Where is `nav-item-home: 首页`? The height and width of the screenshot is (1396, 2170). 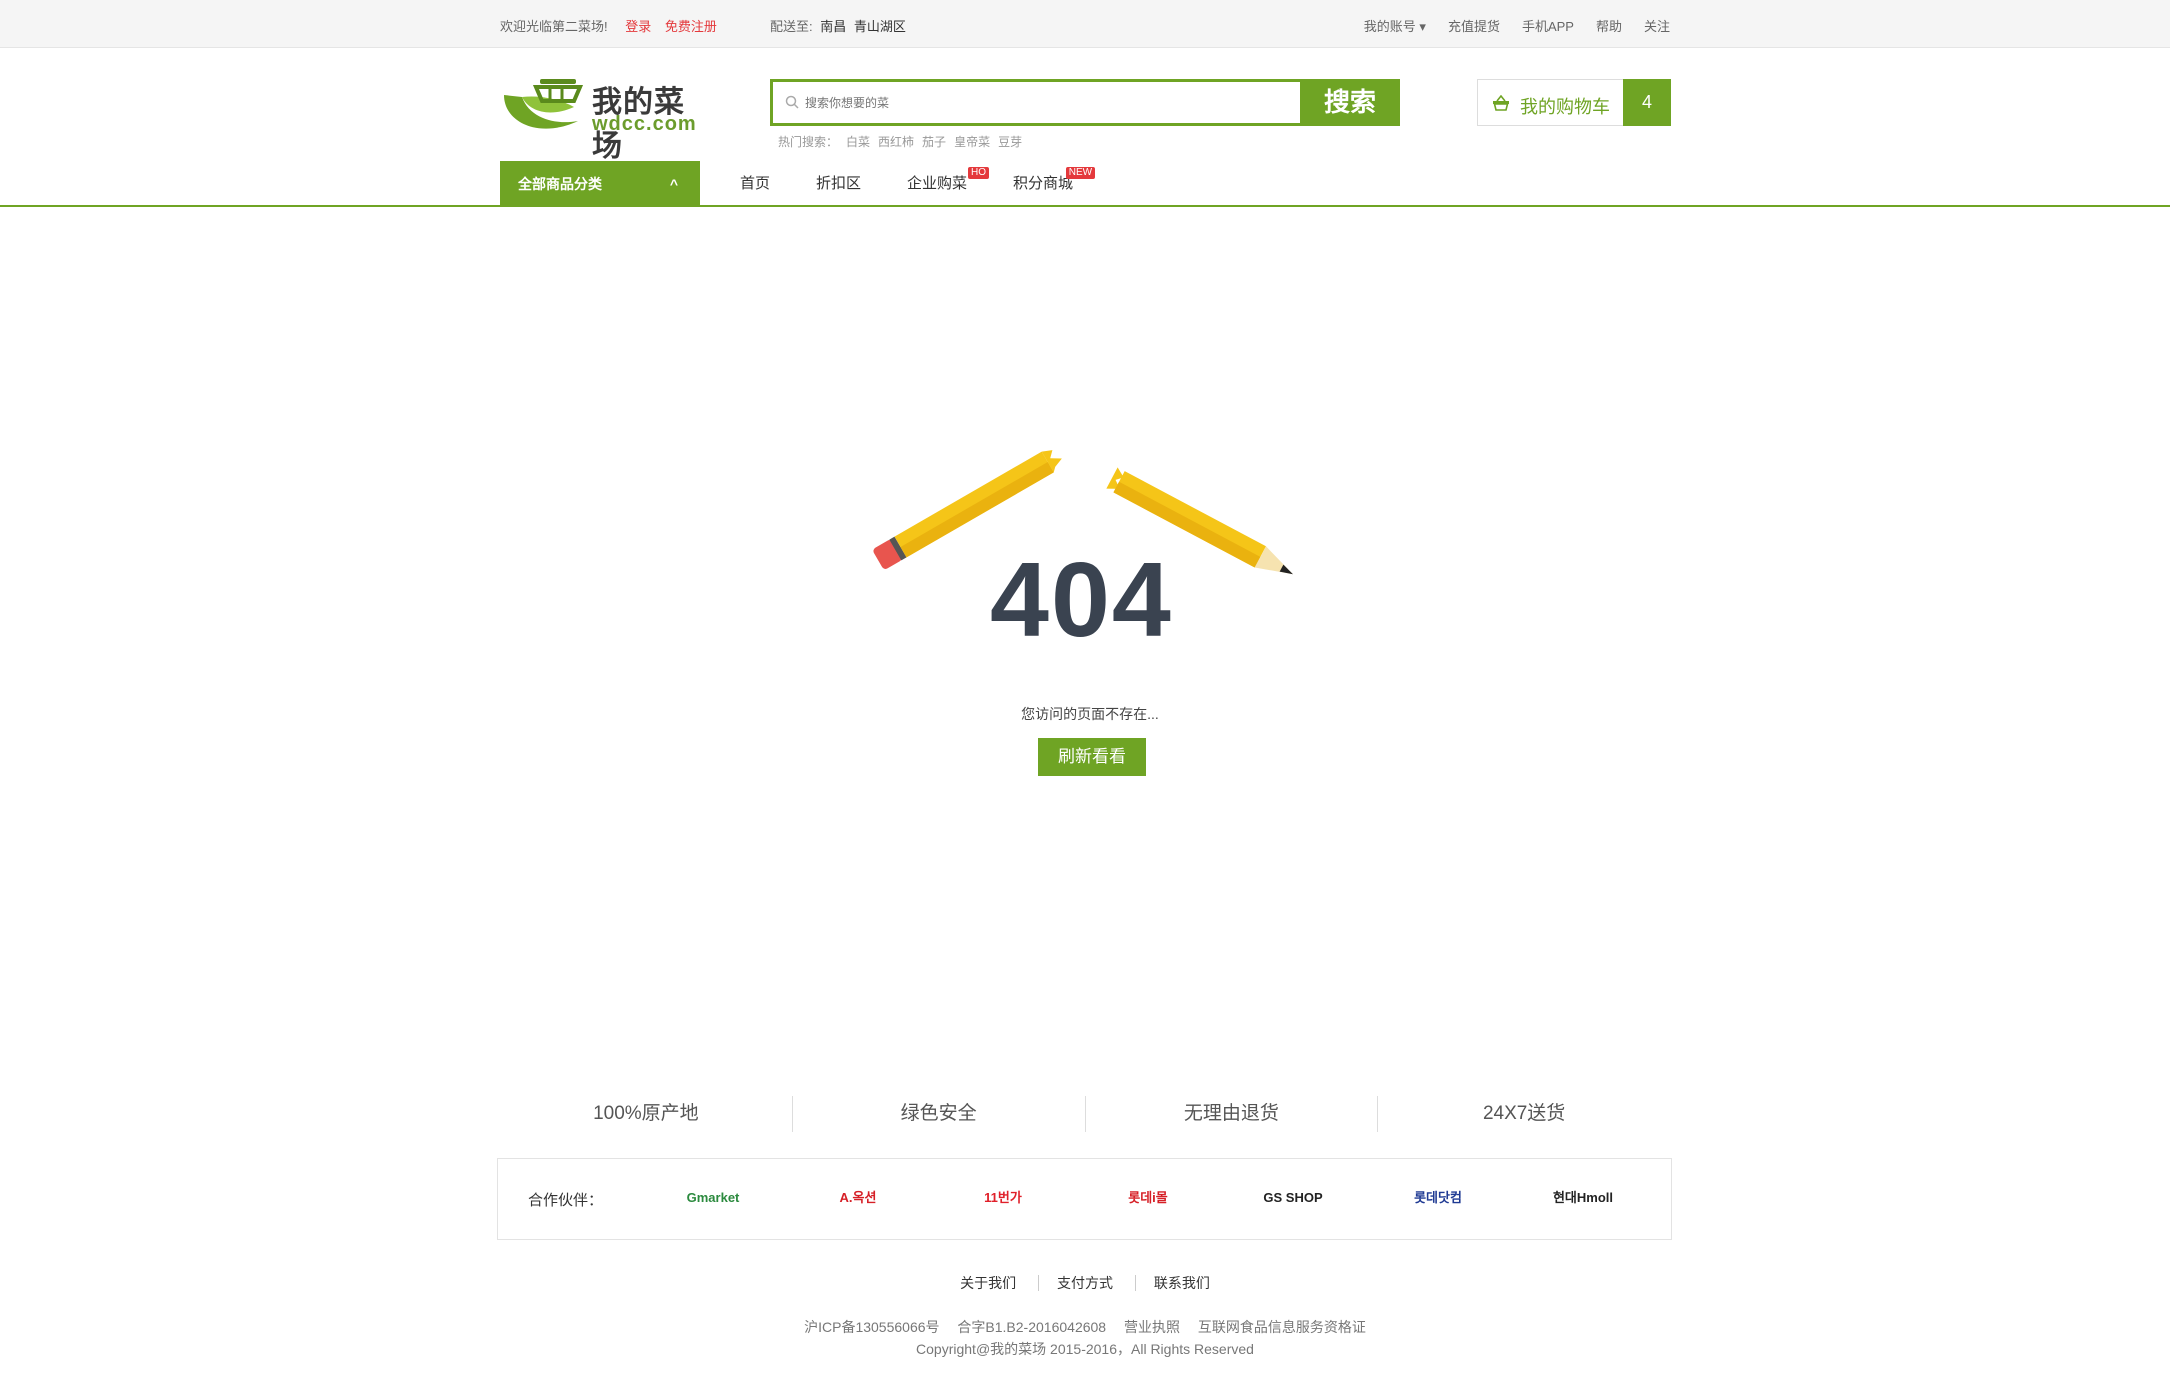 nav-item-home: 首页 is located at coordinates (755, 184).